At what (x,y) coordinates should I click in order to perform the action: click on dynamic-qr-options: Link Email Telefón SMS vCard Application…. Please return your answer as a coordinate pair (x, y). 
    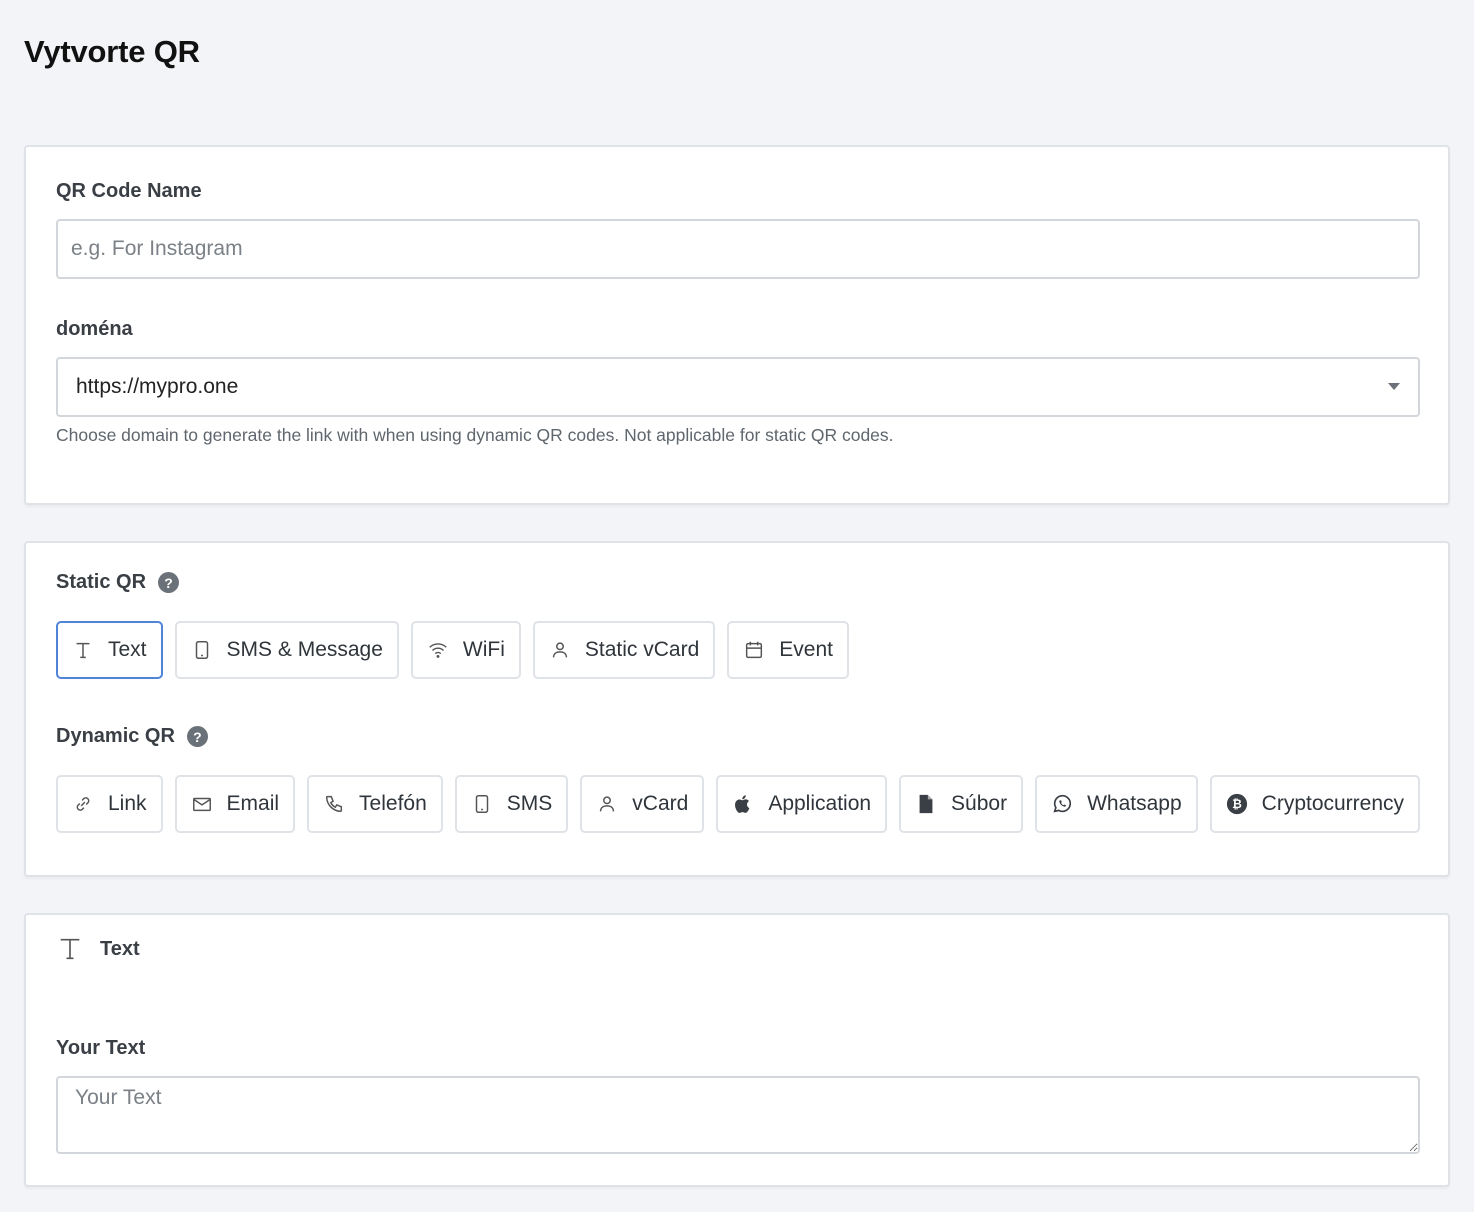
    Looking at the image, I should click on (738, 804).